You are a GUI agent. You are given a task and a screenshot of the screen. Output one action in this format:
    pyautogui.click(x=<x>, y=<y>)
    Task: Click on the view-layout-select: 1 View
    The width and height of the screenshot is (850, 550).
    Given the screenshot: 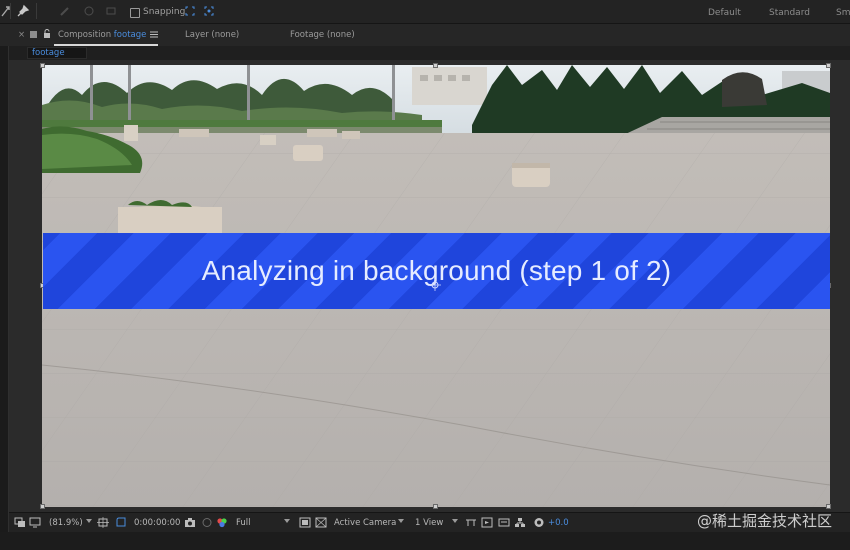 What is the action you would take?
    pyautogui.click(x=429, y=523)
    